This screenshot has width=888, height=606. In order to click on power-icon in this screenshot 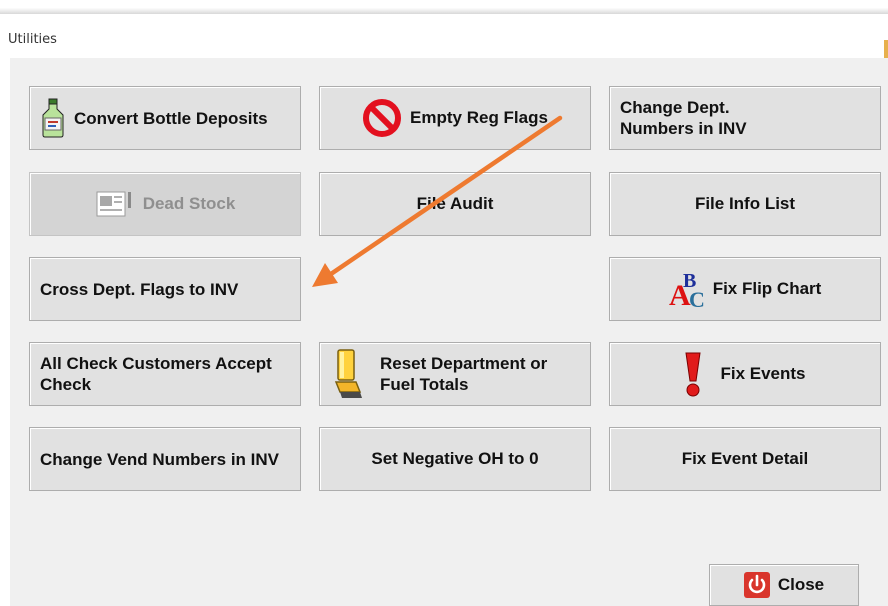, I will do `click(756, 585)`.